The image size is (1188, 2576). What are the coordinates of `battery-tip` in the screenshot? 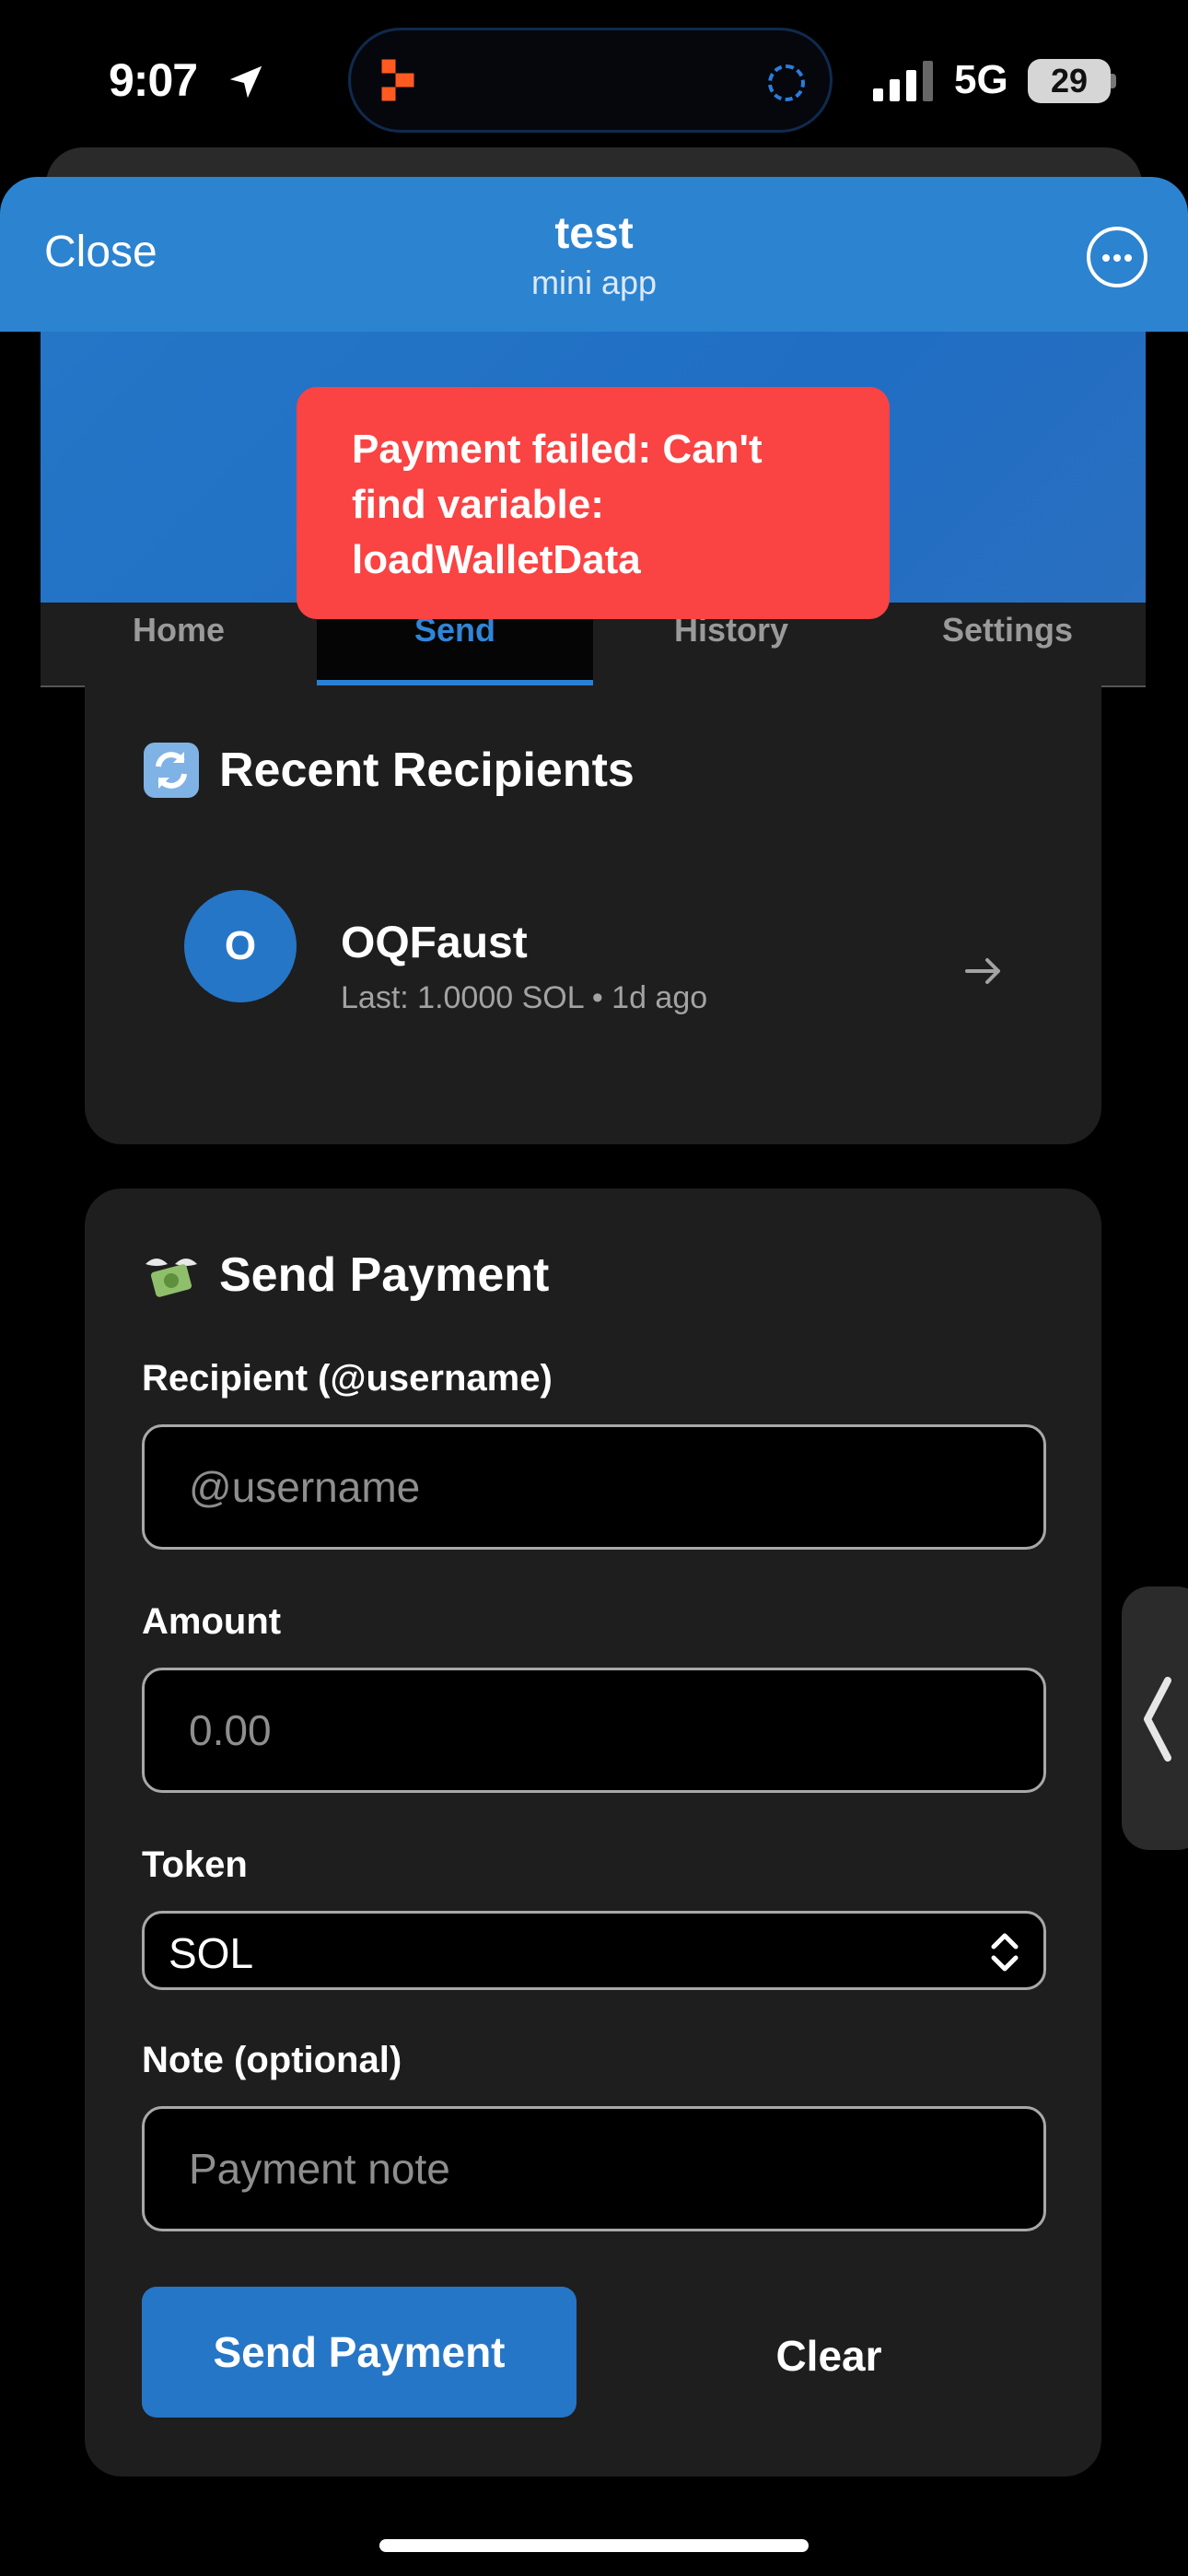 It's located at (1113, 81).